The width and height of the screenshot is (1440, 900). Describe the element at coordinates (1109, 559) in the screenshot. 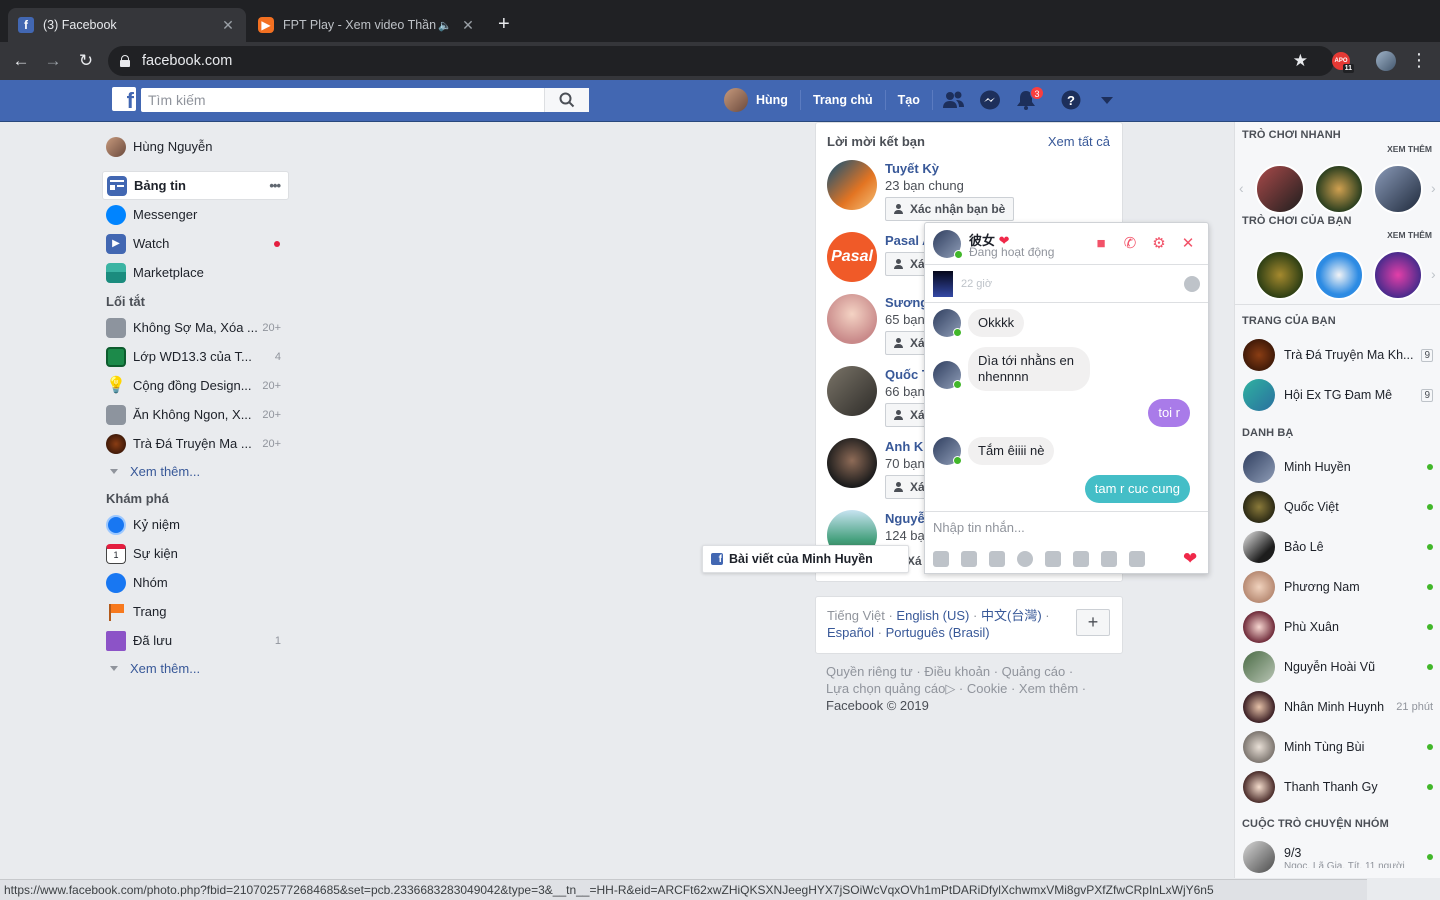

I see `camera-icon` at that location.